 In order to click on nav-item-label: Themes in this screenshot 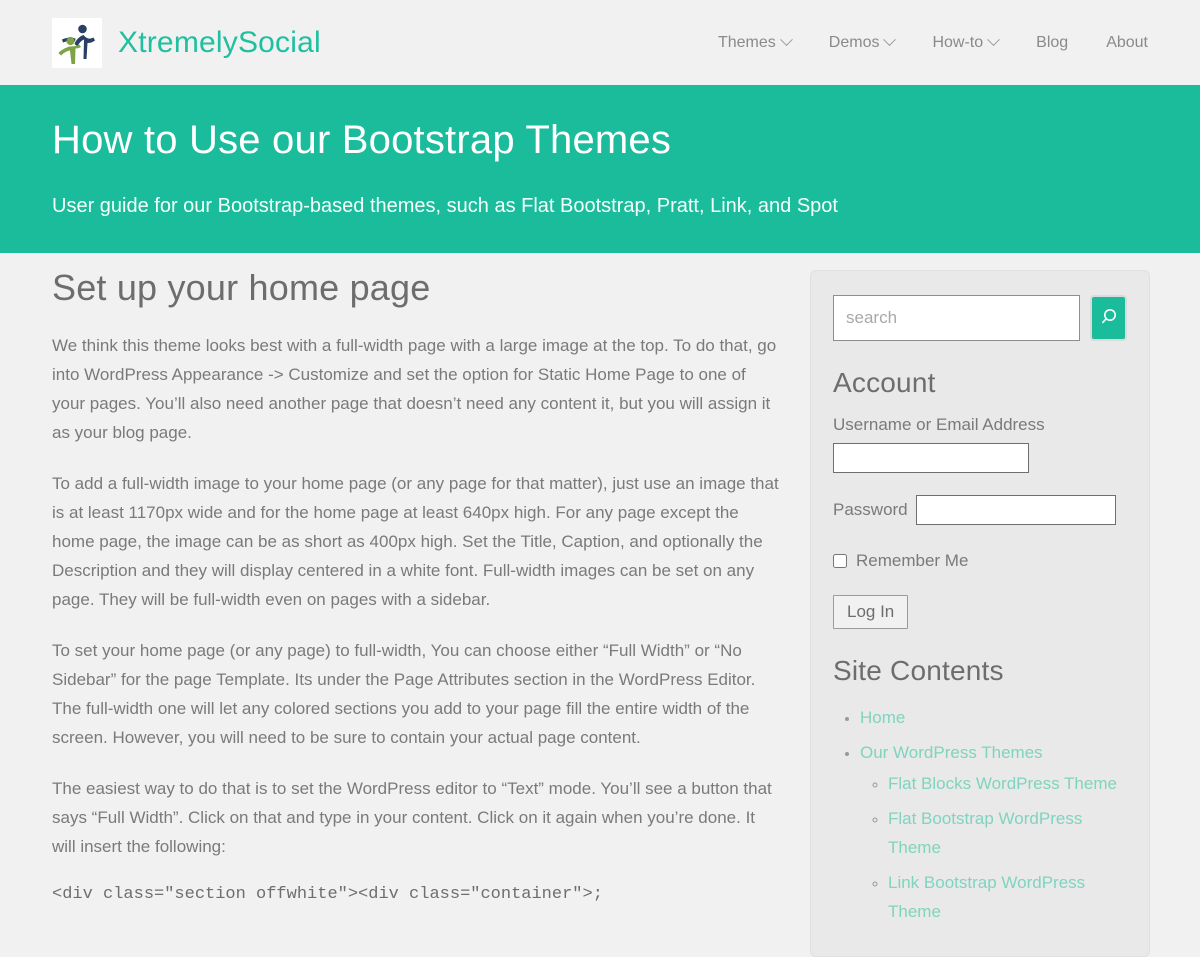, I will do `click(746, 42)`.